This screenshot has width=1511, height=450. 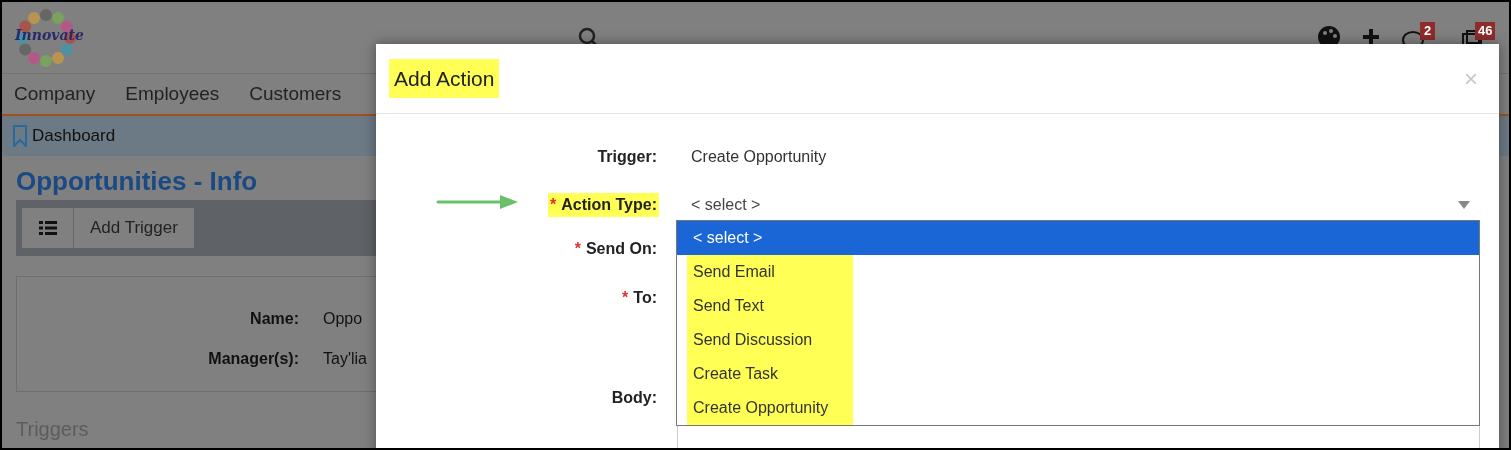 I want to click on field-label: * Action Type:, so click(x=603, y=205).